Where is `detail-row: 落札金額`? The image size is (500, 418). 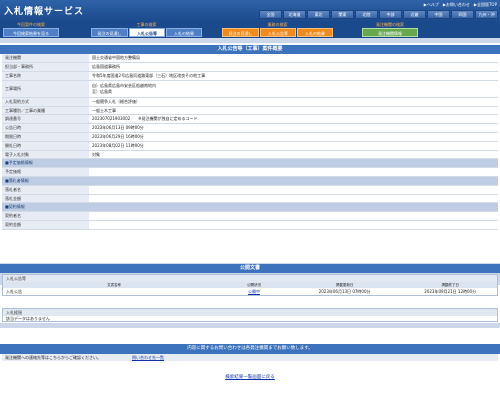
detail-row: 落札金額 is located at coordinates (250, 199).